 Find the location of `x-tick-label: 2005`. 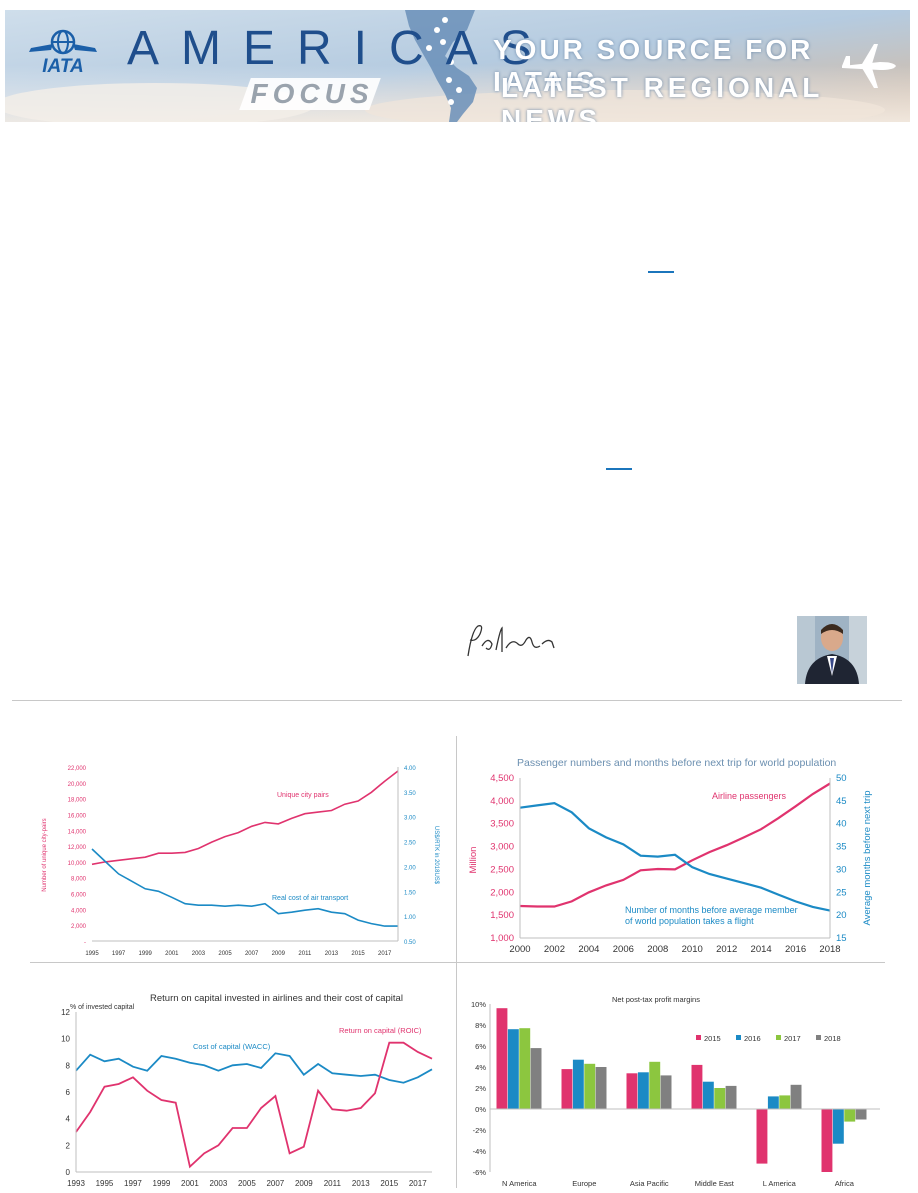

x-tick-label: 2005 is located at coordinates (247, 1183).